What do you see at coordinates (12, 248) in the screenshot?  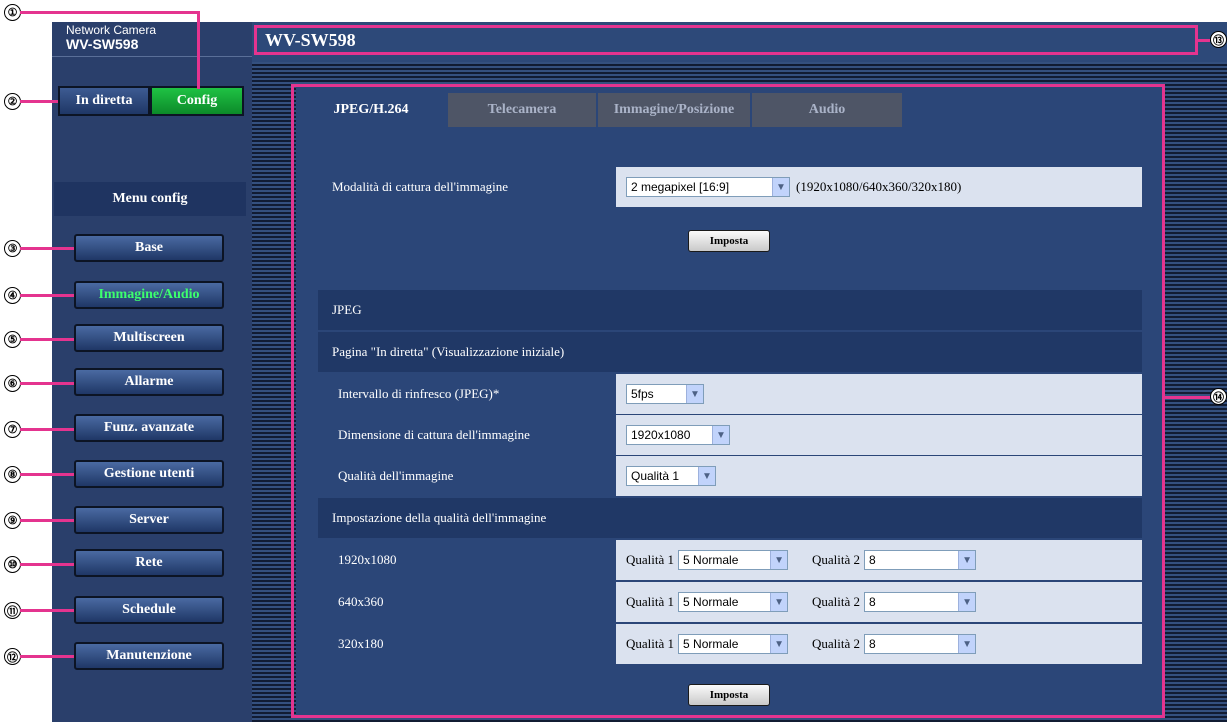 I see `callout-3: ③` at bounding box center [12, 248].